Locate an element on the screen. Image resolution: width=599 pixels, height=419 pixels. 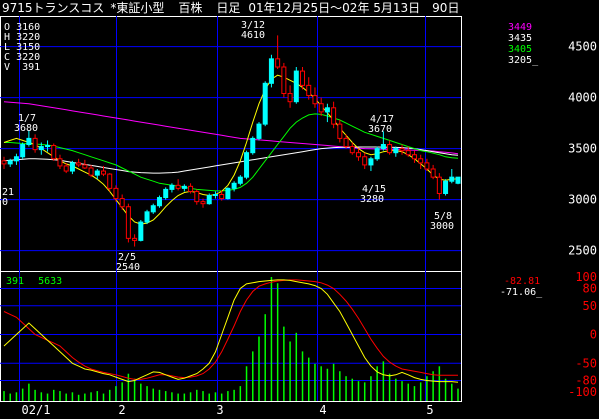
price-tick-label: 3500 is located at coordinates (582, 149).